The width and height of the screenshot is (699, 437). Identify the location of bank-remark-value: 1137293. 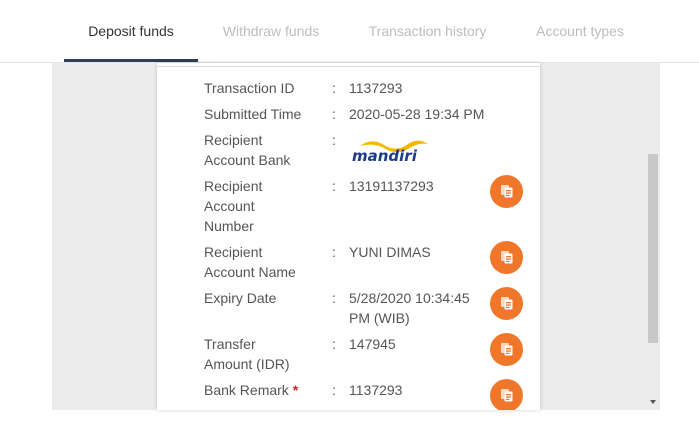
(376, 390).